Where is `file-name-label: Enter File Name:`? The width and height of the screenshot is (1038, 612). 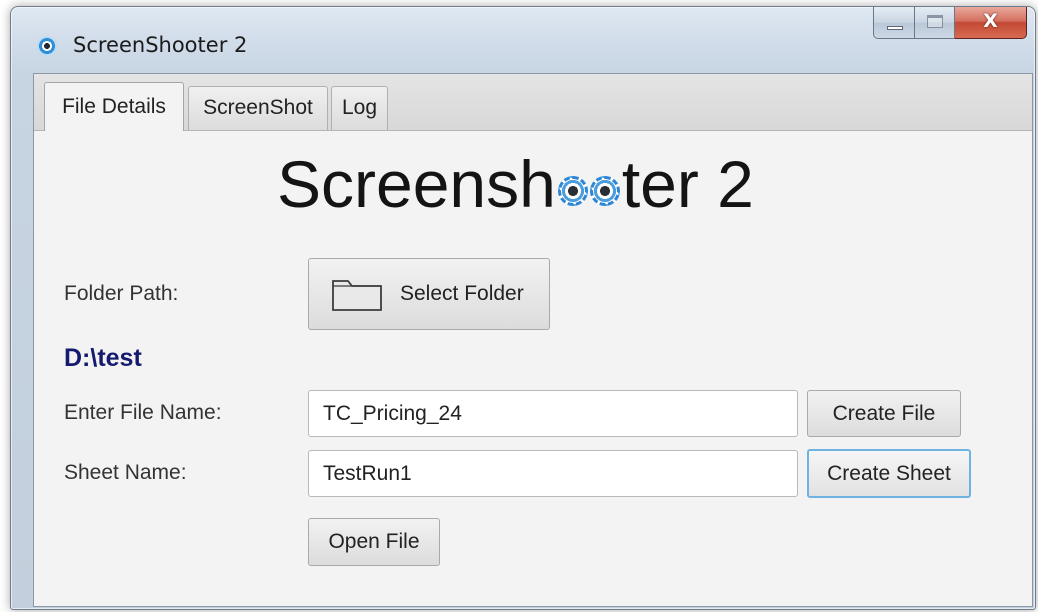 file-name-label: Enter File Name: is located at coordinates (143, 412).